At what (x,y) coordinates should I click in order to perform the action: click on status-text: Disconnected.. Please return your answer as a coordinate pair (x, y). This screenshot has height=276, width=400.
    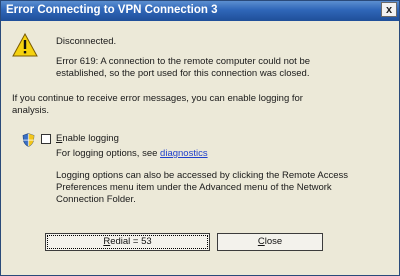
    Looking at the image, I should click on (86, 41).